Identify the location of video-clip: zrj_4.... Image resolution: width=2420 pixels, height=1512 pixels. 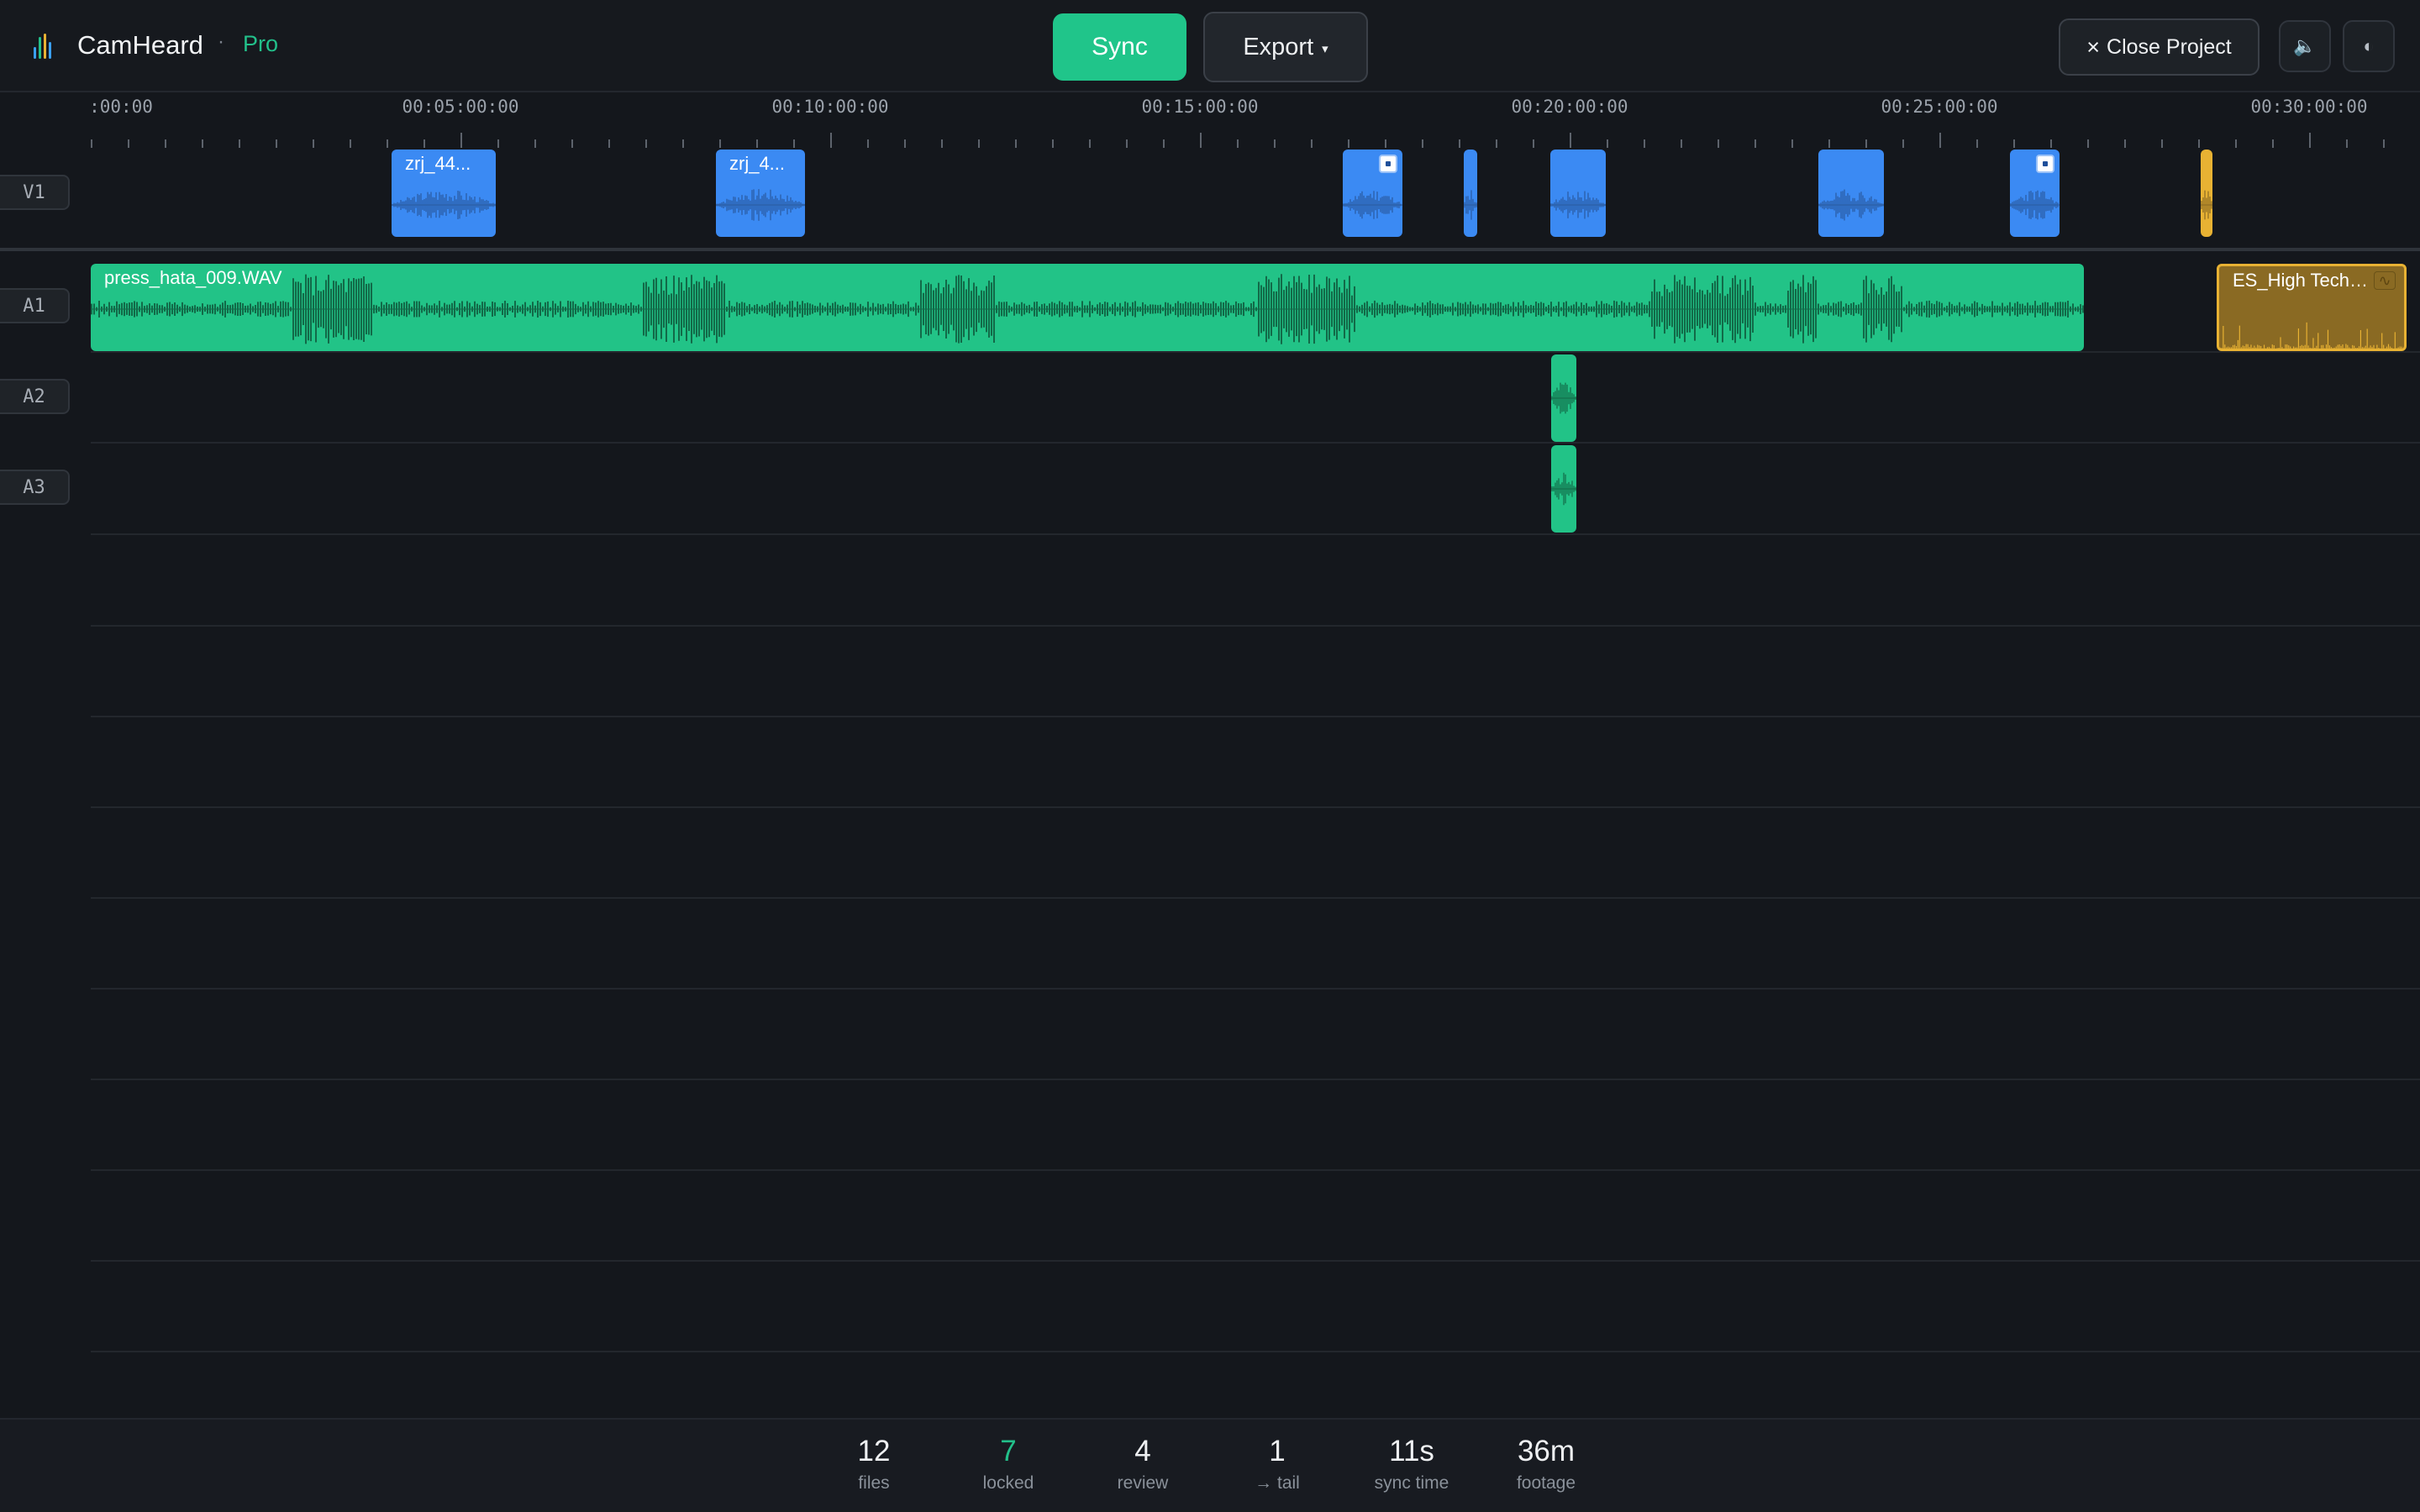
(761, 193).